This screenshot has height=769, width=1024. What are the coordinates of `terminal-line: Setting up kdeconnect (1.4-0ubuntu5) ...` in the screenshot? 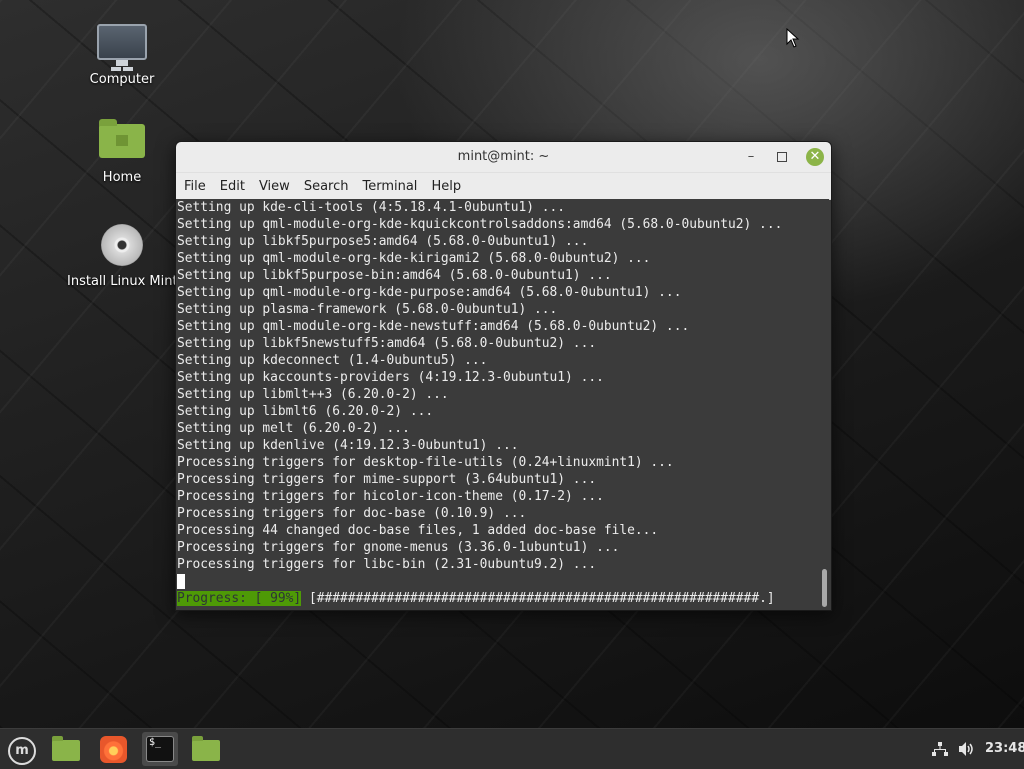 It's located at (332, 360).